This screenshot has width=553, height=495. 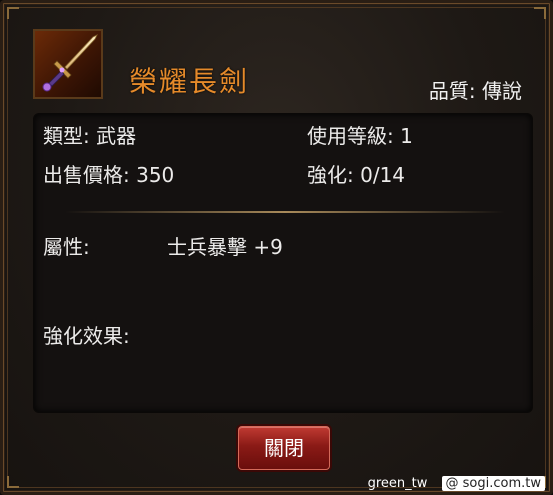 I want to click on stat-type: 類型: 武器, so click(x=89, y=136).